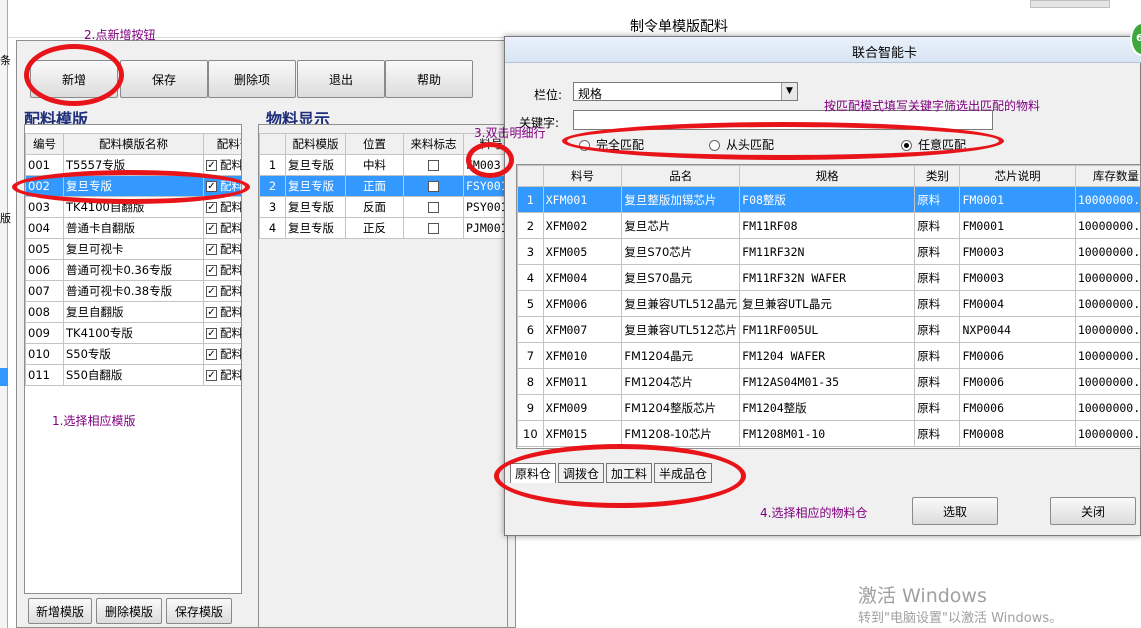  I want to click on material-name: FM1204芯片, so click(681, 381).